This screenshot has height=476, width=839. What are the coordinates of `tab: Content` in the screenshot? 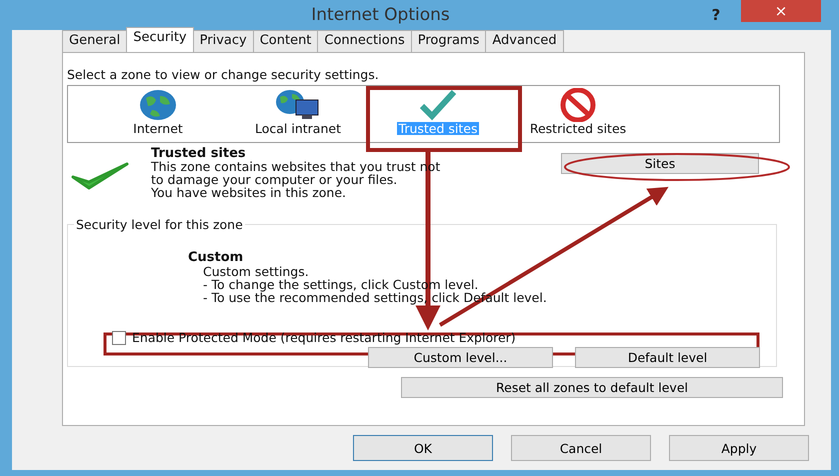 It's located at (285, 41).